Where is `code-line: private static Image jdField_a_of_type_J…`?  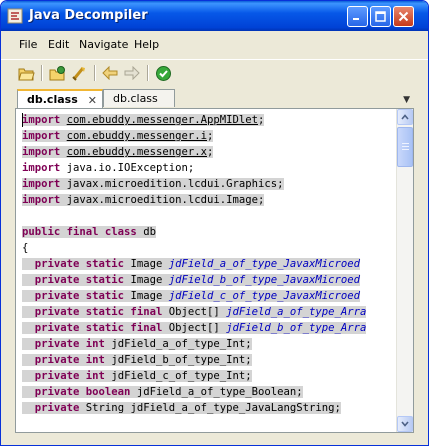
code-line: private static Image jdField_a_of_type_J… is located at coordinates (191, 264).